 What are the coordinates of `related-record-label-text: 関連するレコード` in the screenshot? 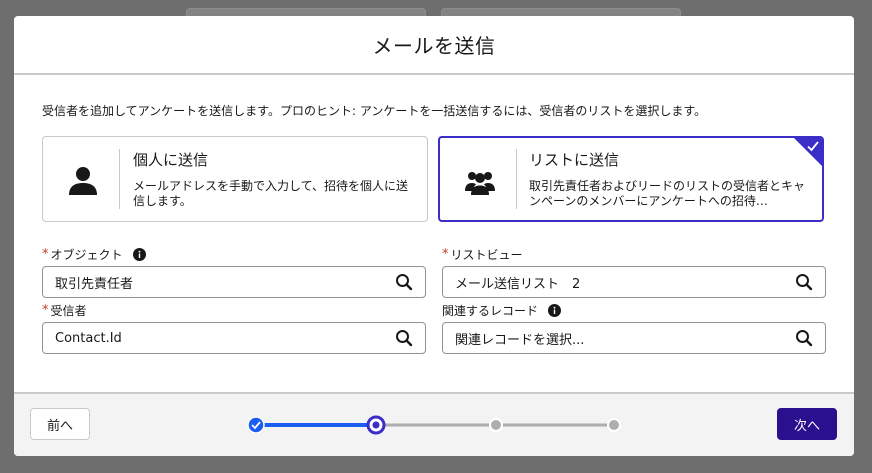 It's located at (490, 311).